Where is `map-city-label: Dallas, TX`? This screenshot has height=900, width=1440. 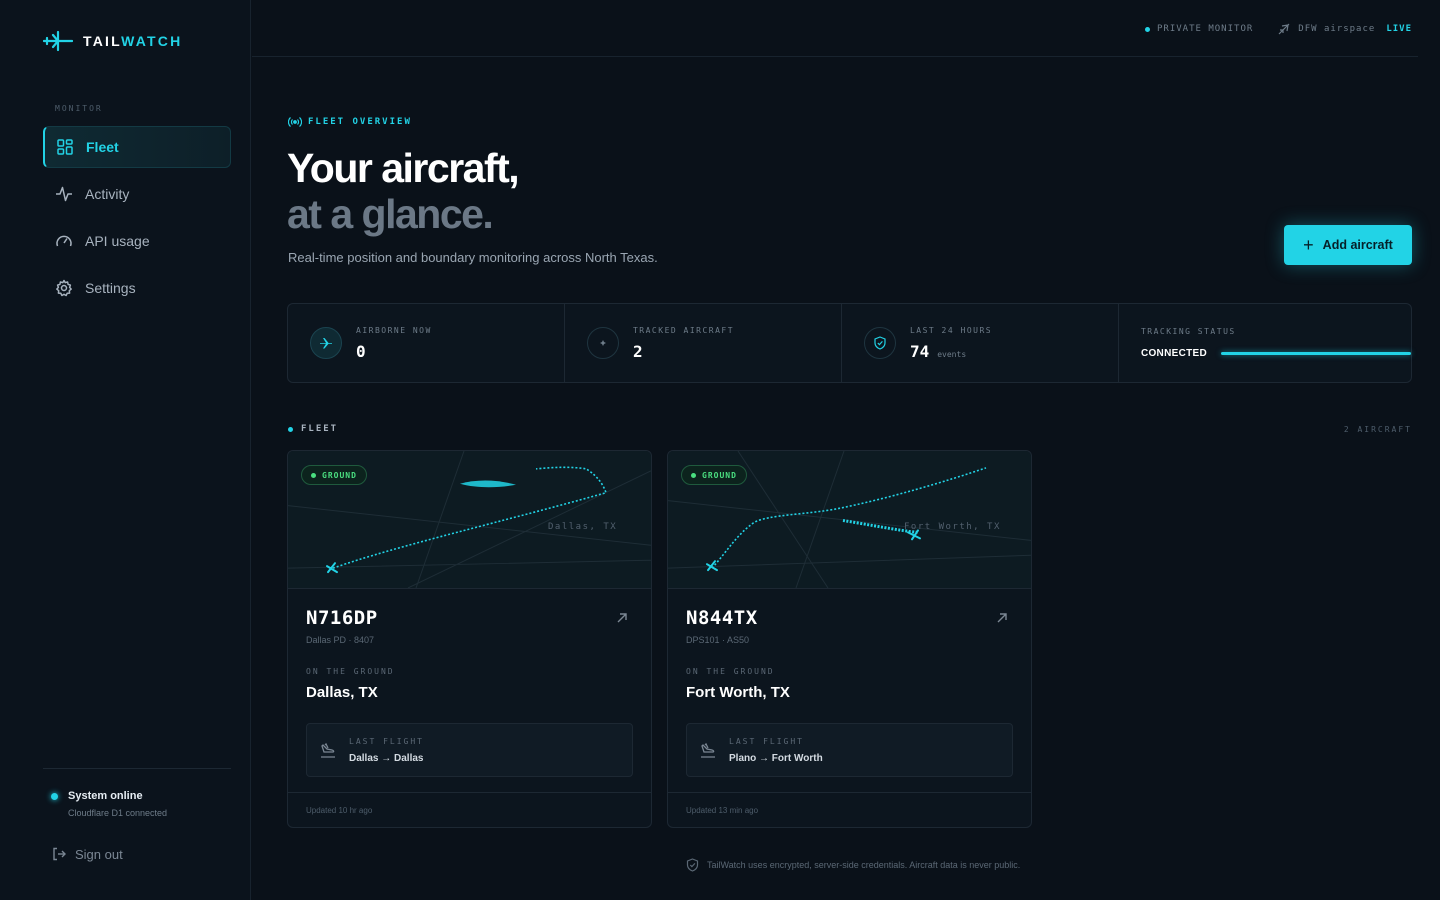
map-city-label: Dallas, TX is located at coordinates (583, 527).